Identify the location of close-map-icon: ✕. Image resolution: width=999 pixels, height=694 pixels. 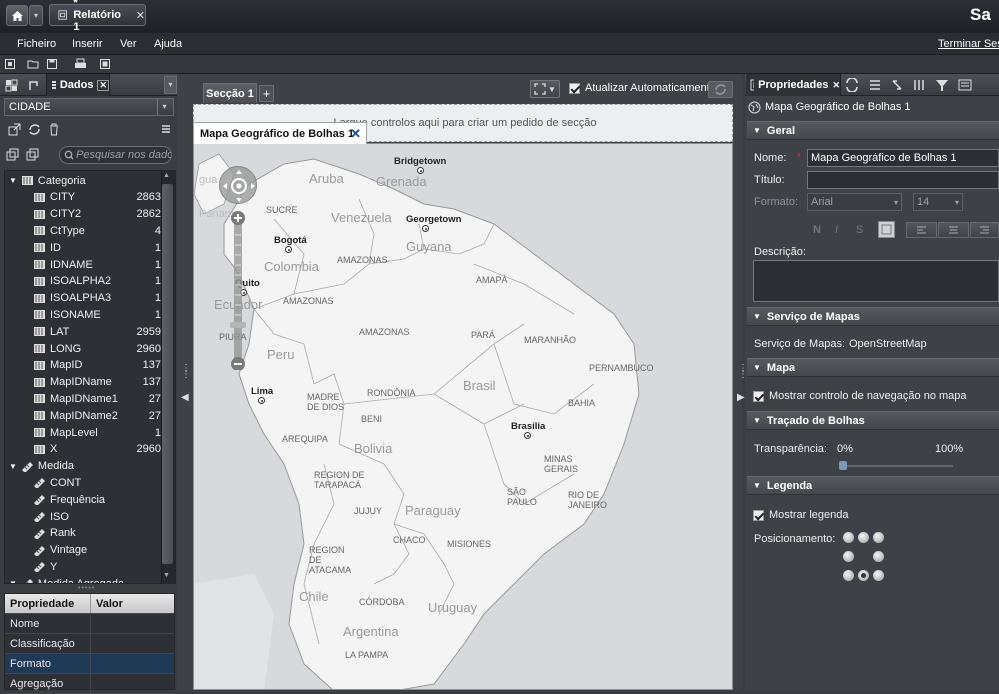
(355, 134).